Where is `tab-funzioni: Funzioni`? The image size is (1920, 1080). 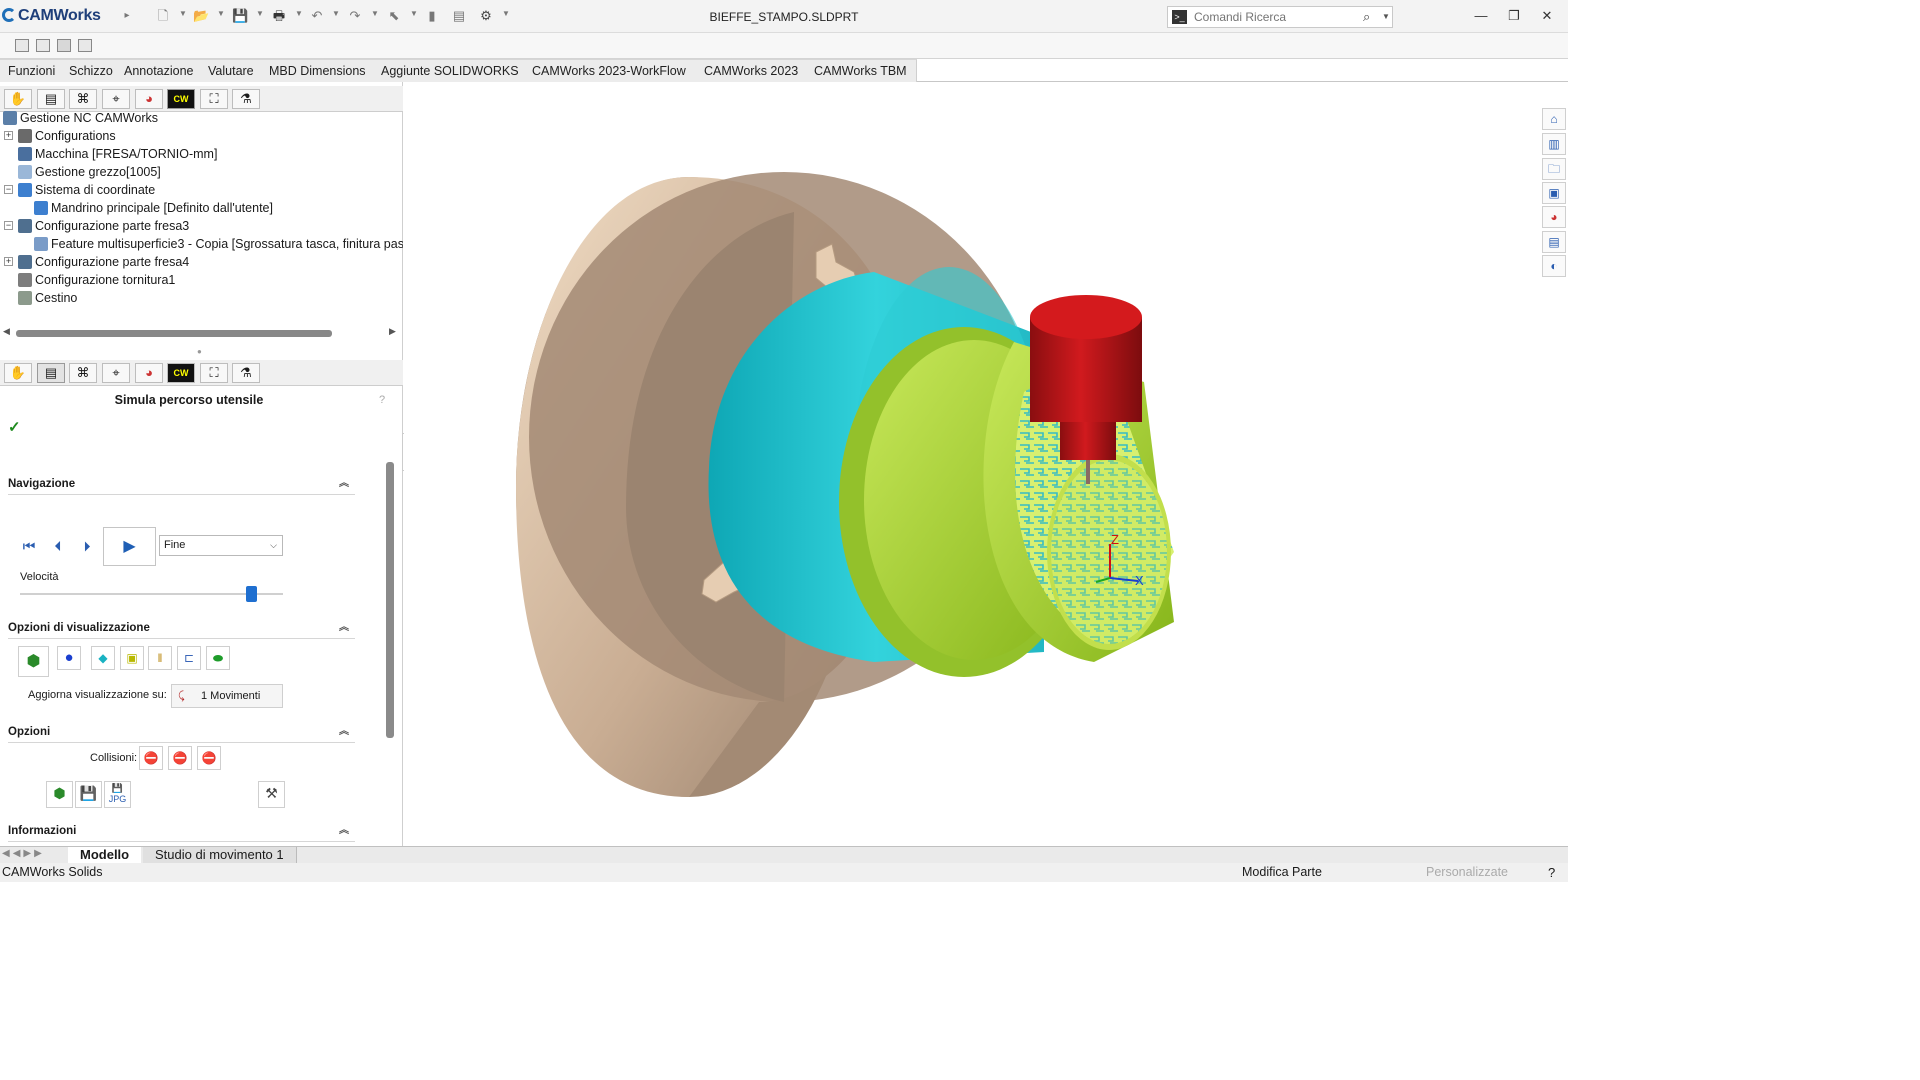 tab-funzioni: Funzioni is located at coordinates (32, 70).